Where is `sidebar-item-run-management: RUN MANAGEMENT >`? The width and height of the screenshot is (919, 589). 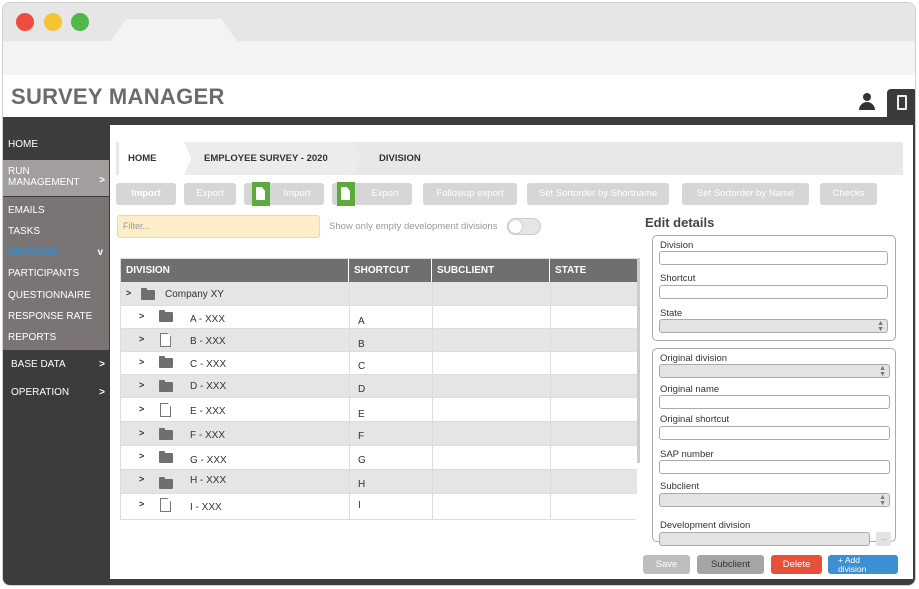 sidebar-item-run-management: RUN MANAGEMENT > is located at coordinates (56, 178).